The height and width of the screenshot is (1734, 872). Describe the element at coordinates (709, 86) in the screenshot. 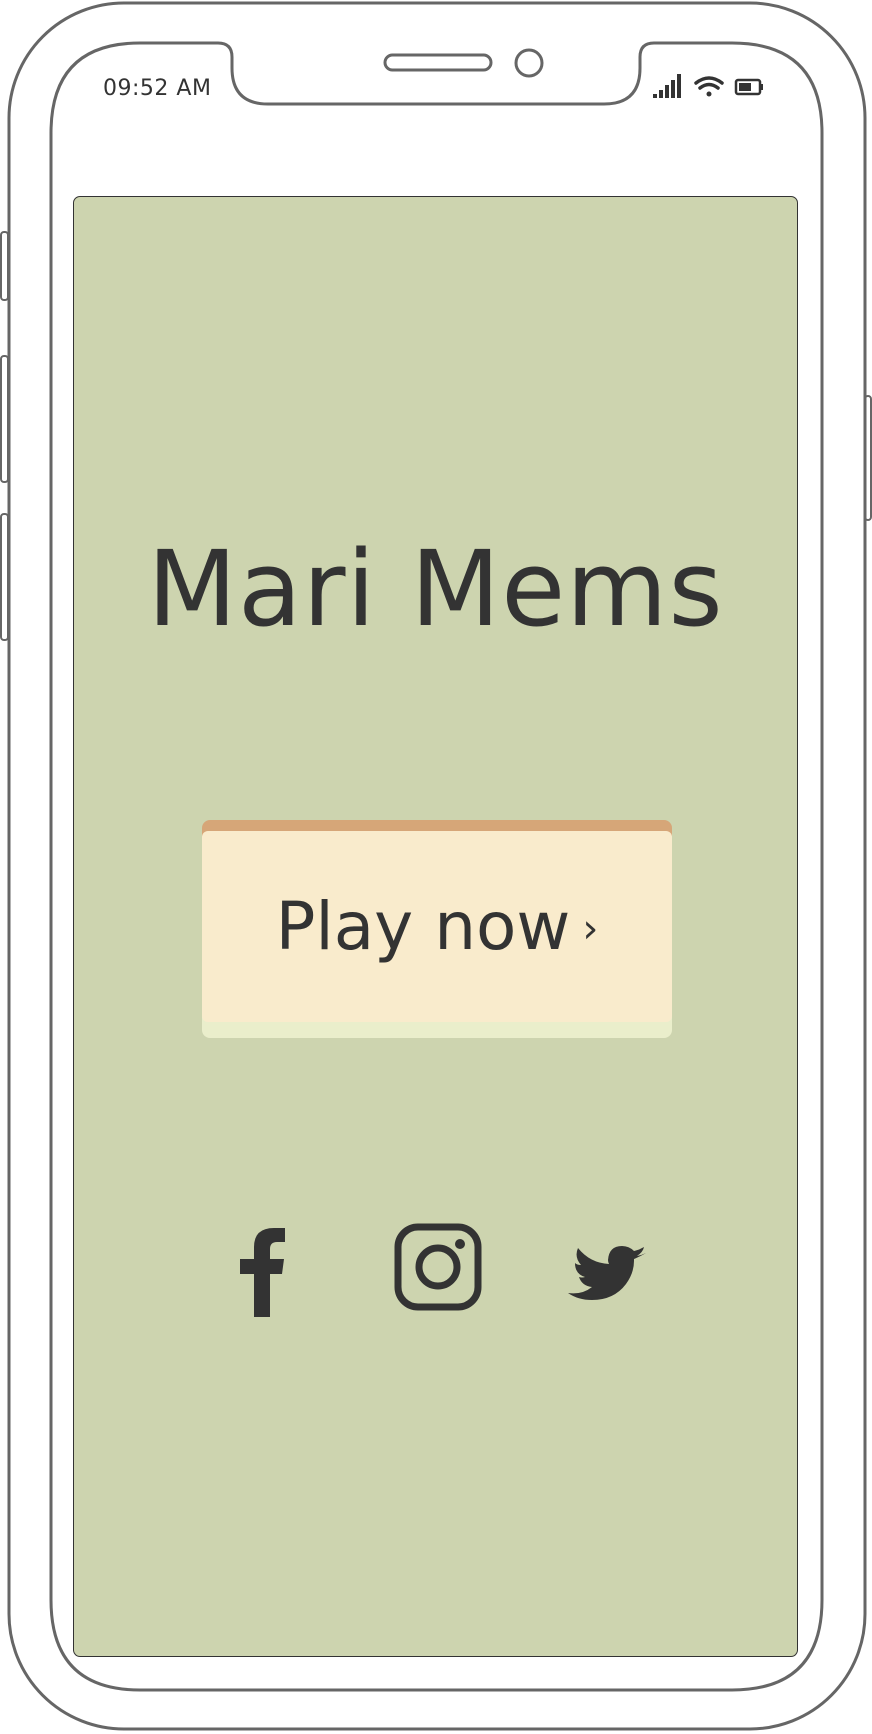

I see `wifi-icon` at that location.